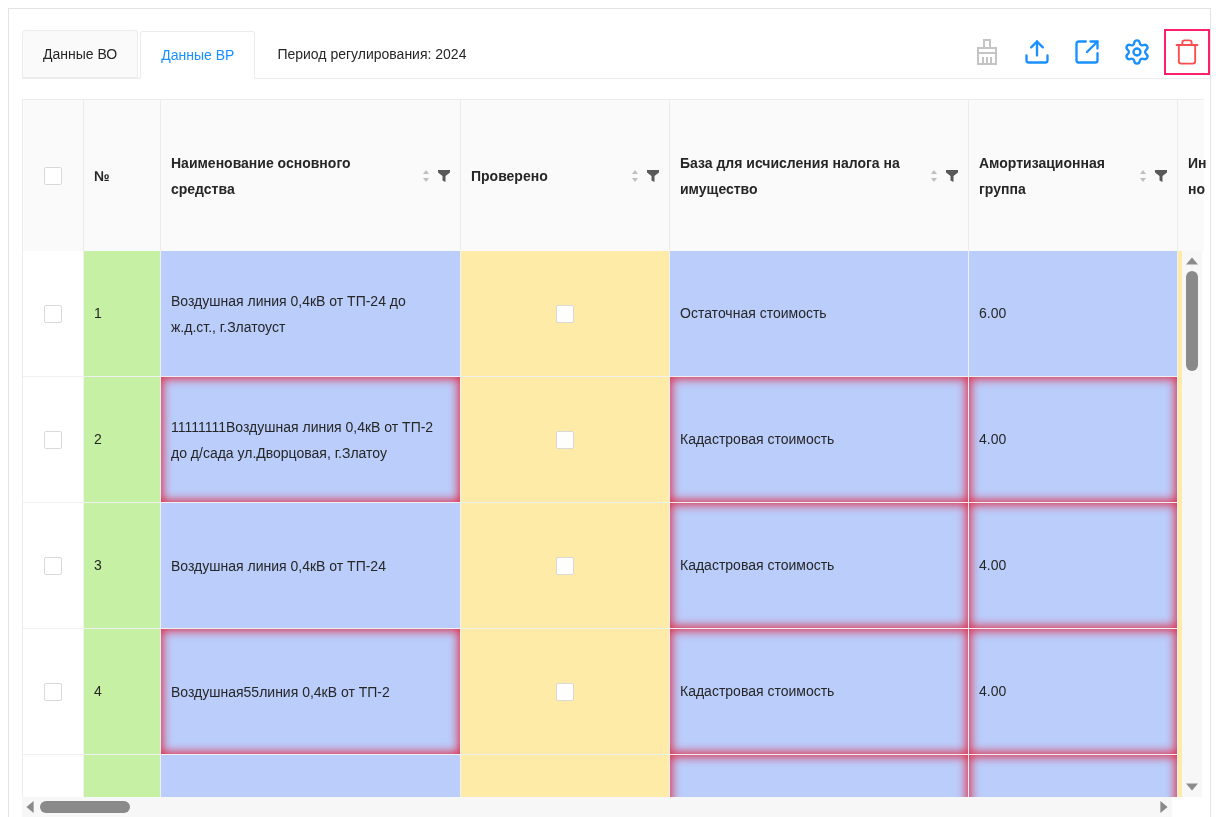 The height and width of the screenshot is (817, 1219). I want to click on column-header: Проверено, so click(510, 176).